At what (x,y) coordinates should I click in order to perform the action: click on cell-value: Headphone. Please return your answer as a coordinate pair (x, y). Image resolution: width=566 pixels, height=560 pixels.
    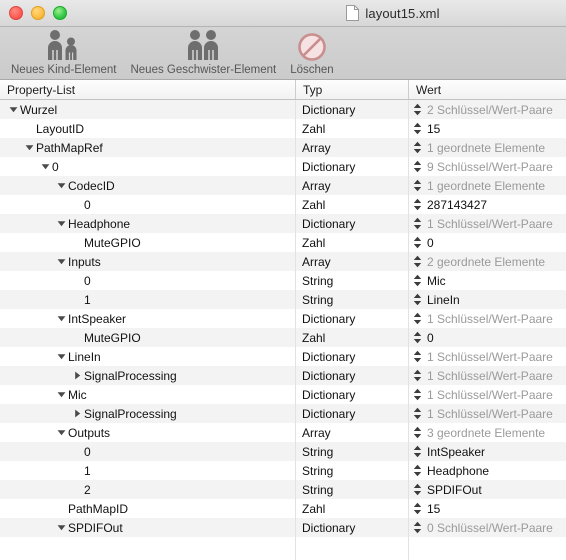
    Looking at the image, I should click on (487, 470).